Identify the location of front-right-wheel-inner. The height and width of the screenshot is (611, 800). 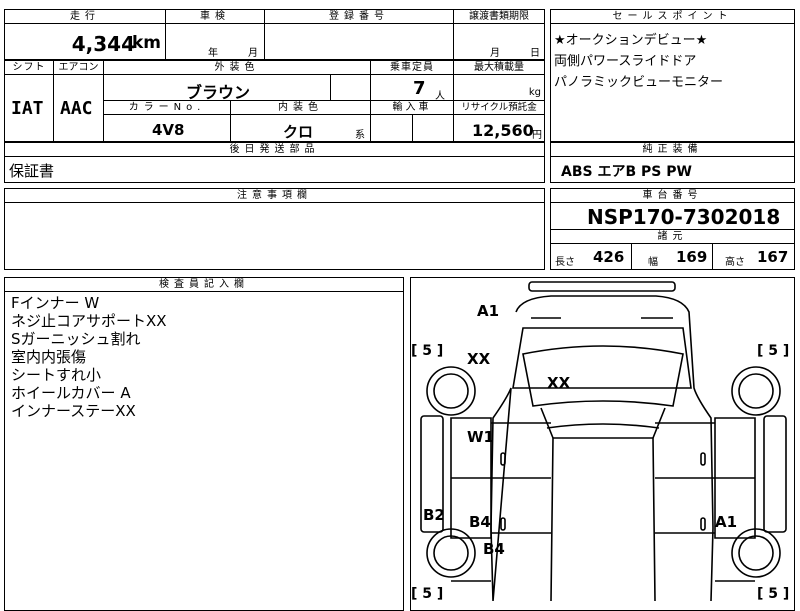
(756, 391).